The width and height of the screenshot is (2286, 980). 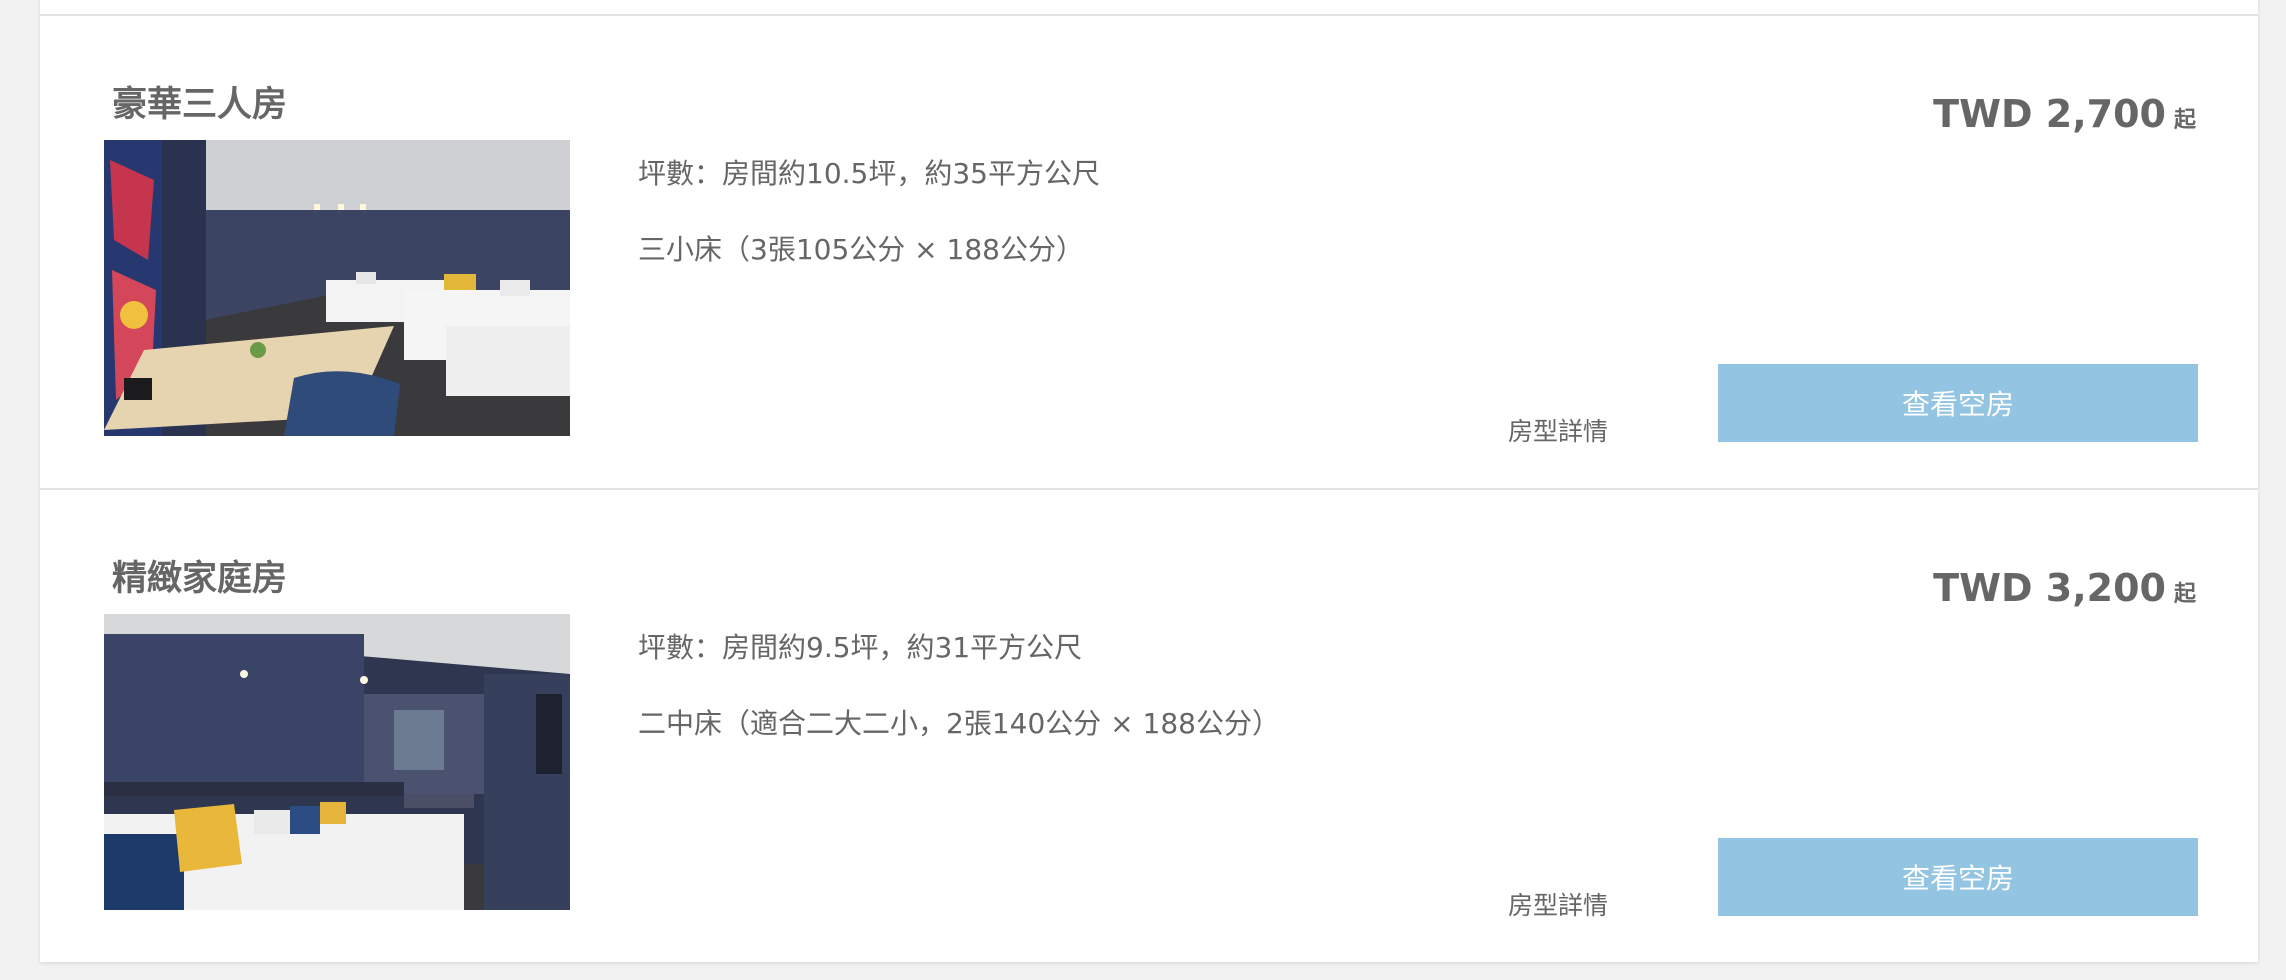 I want to click on room-price: TWD 2,700 起, so click(x=2064, y=114).